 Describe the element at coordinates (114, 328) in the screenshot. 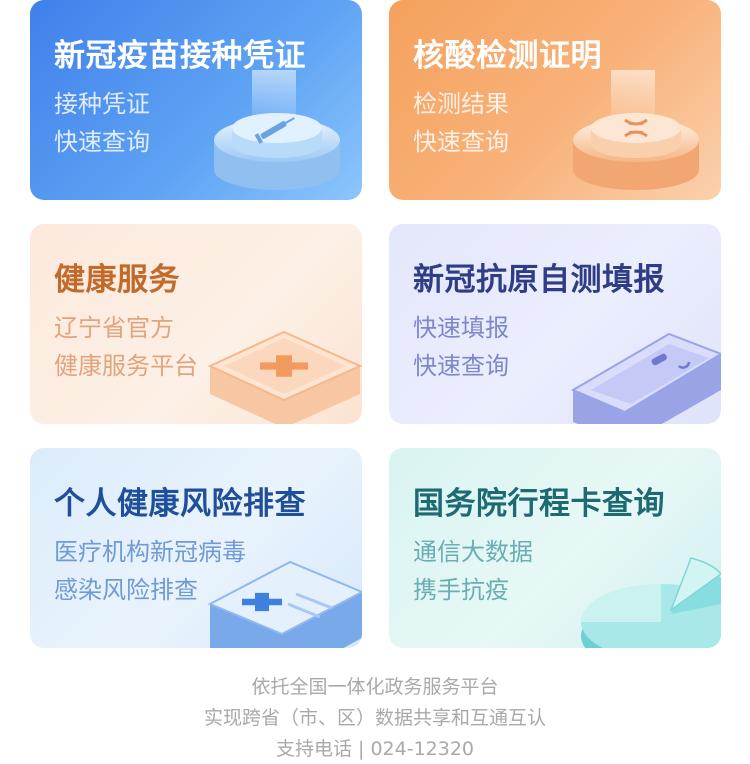

I see `card-subtitle-line1: 辽宁省官方` at that location.